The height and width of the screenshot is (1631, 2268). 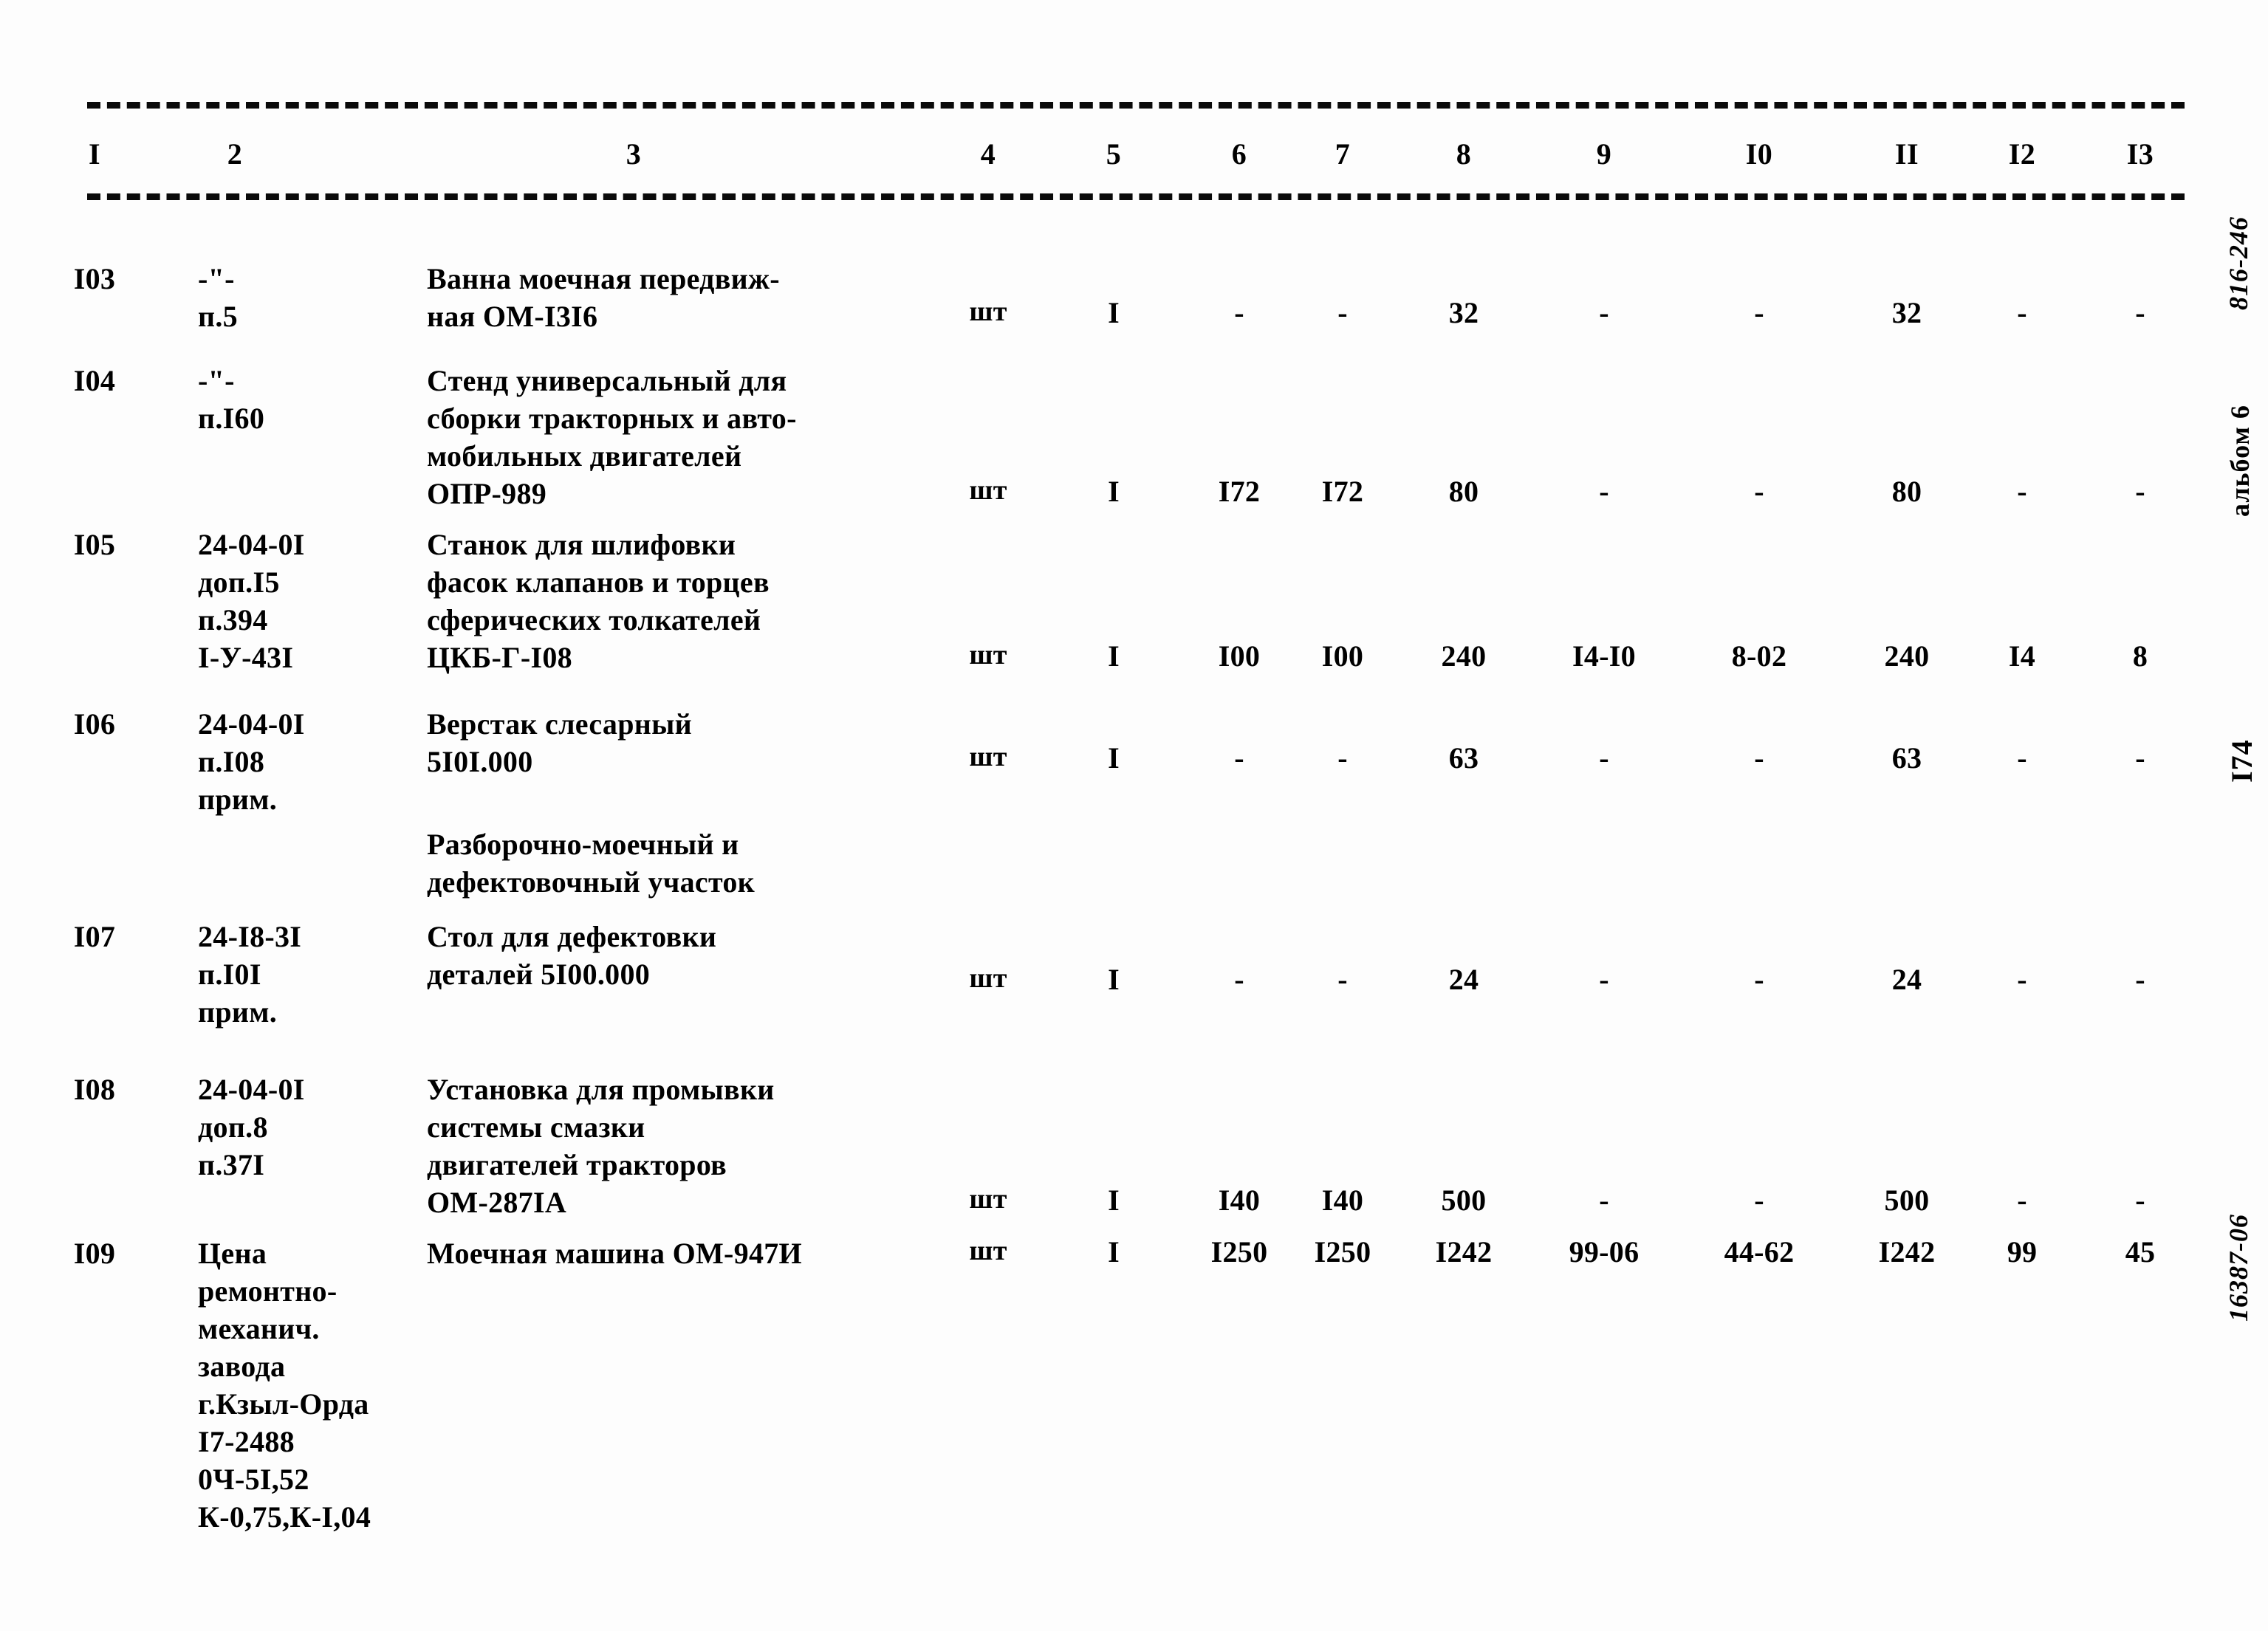 I want to click on row-value-11: 24, so click(x=1906, y=979).